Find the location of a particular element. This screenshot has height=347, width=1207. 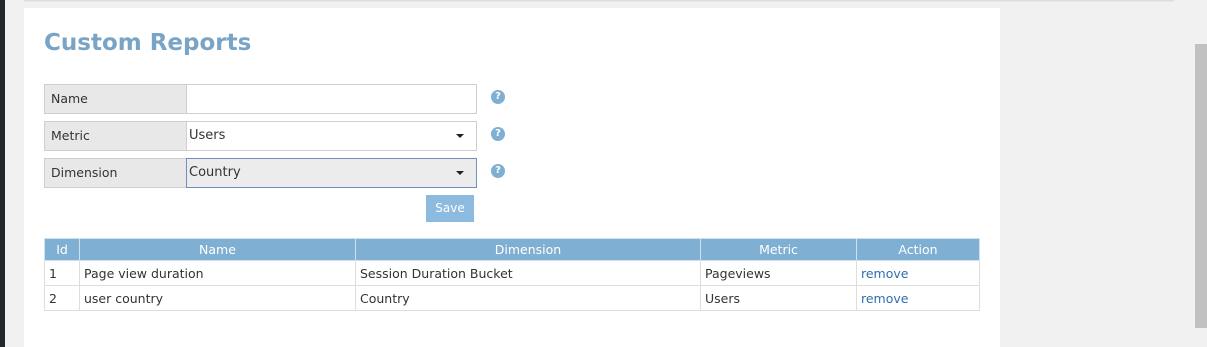

metric-label: Metric is located at coordinates (119, 136).